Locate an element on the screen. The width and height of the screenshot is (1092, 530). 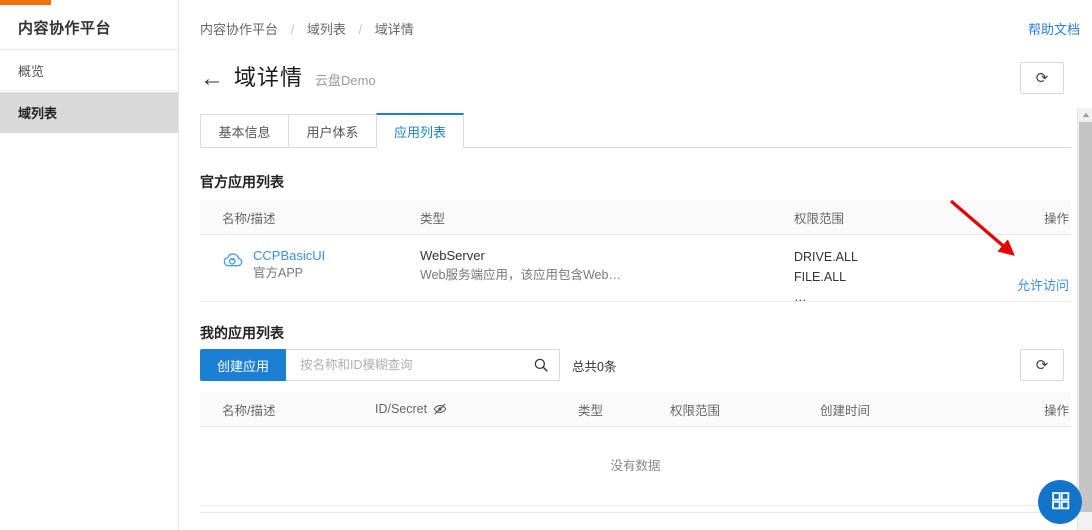
scrollbar-up-arrow-icon is located at coordinates (1085, 115).